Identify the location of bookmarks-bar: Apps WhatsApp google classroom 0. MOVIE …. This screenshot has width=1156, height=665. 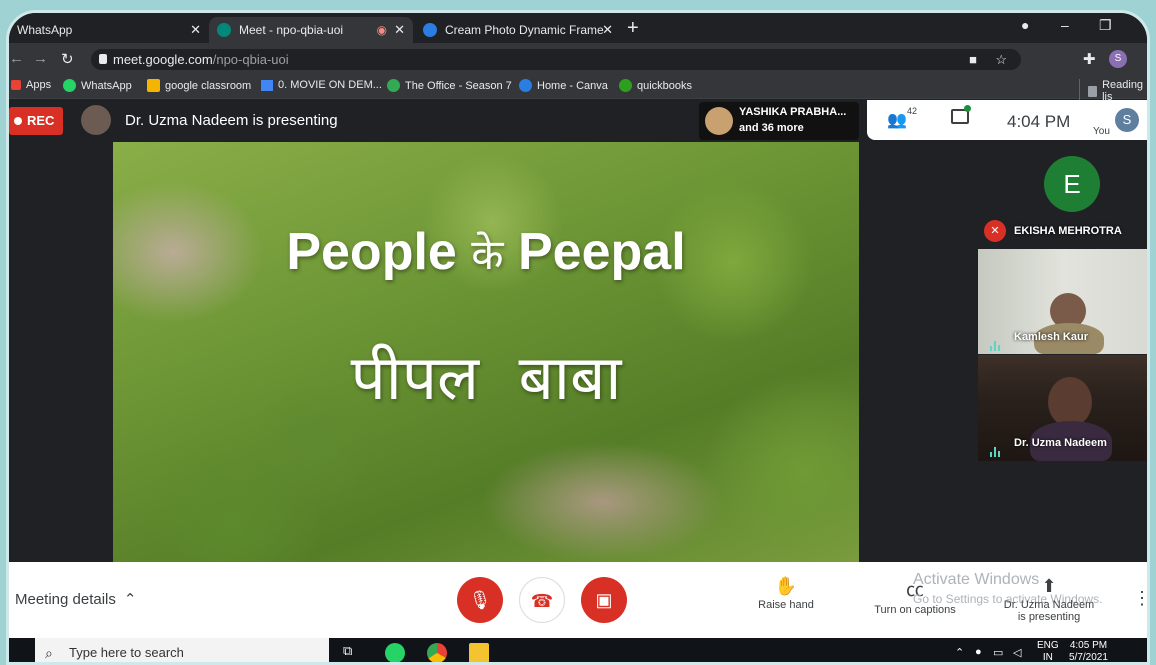
(578, 89).